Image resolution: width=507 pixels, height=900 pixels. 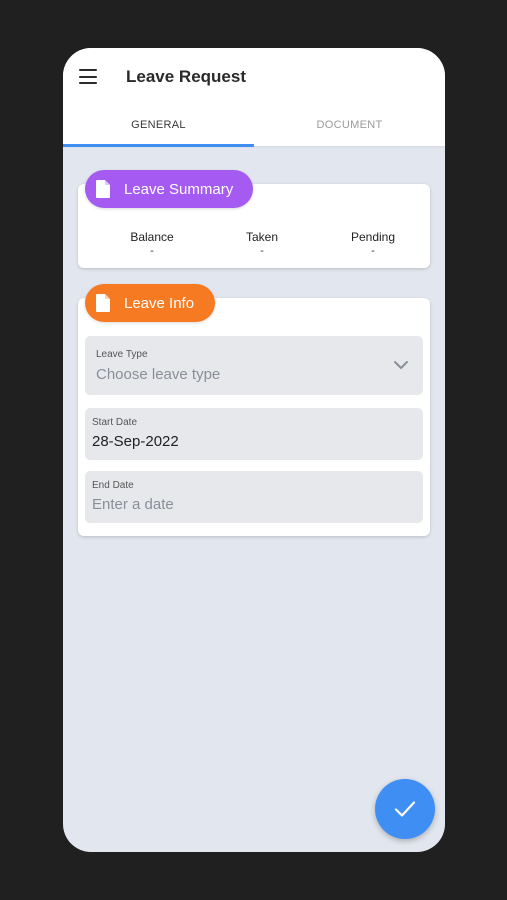 I want to click on stat-pending-value: -, so click(x=373, y=251).